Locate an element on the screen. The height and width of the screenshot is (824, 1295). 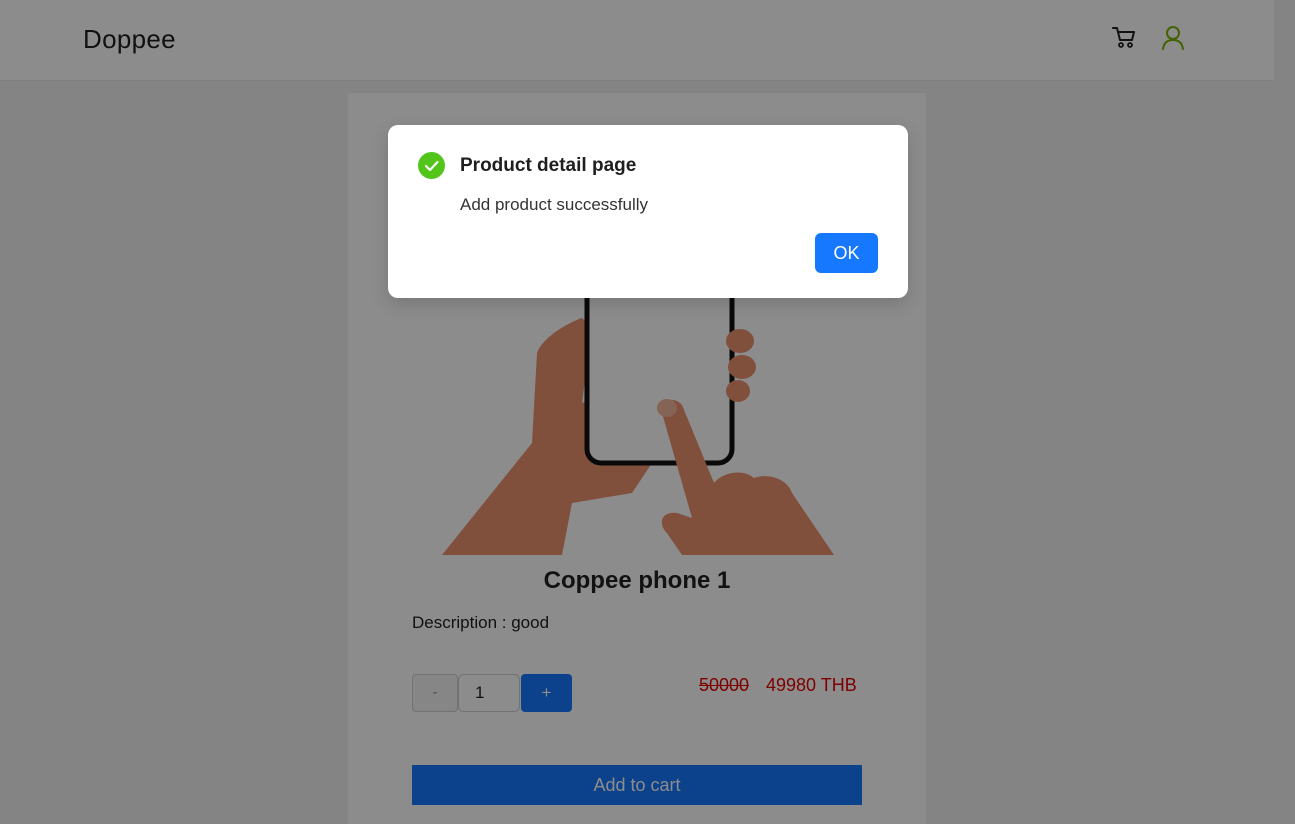
modal-title: Product detail page is located at coordinates (548, 165).